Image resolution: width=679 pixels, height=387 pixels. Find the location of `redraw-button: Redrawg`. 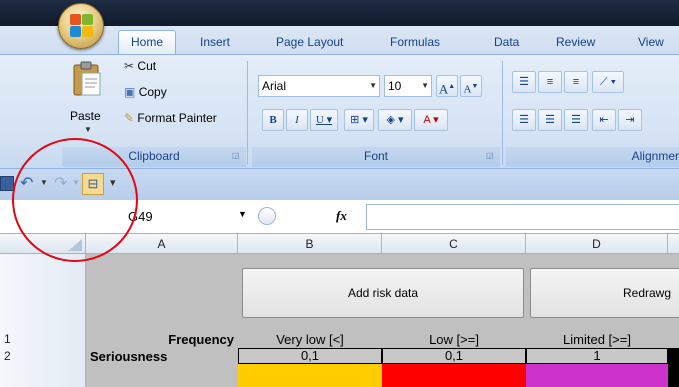

redraw-button: Redrawg is located at coordinates (604, 293).